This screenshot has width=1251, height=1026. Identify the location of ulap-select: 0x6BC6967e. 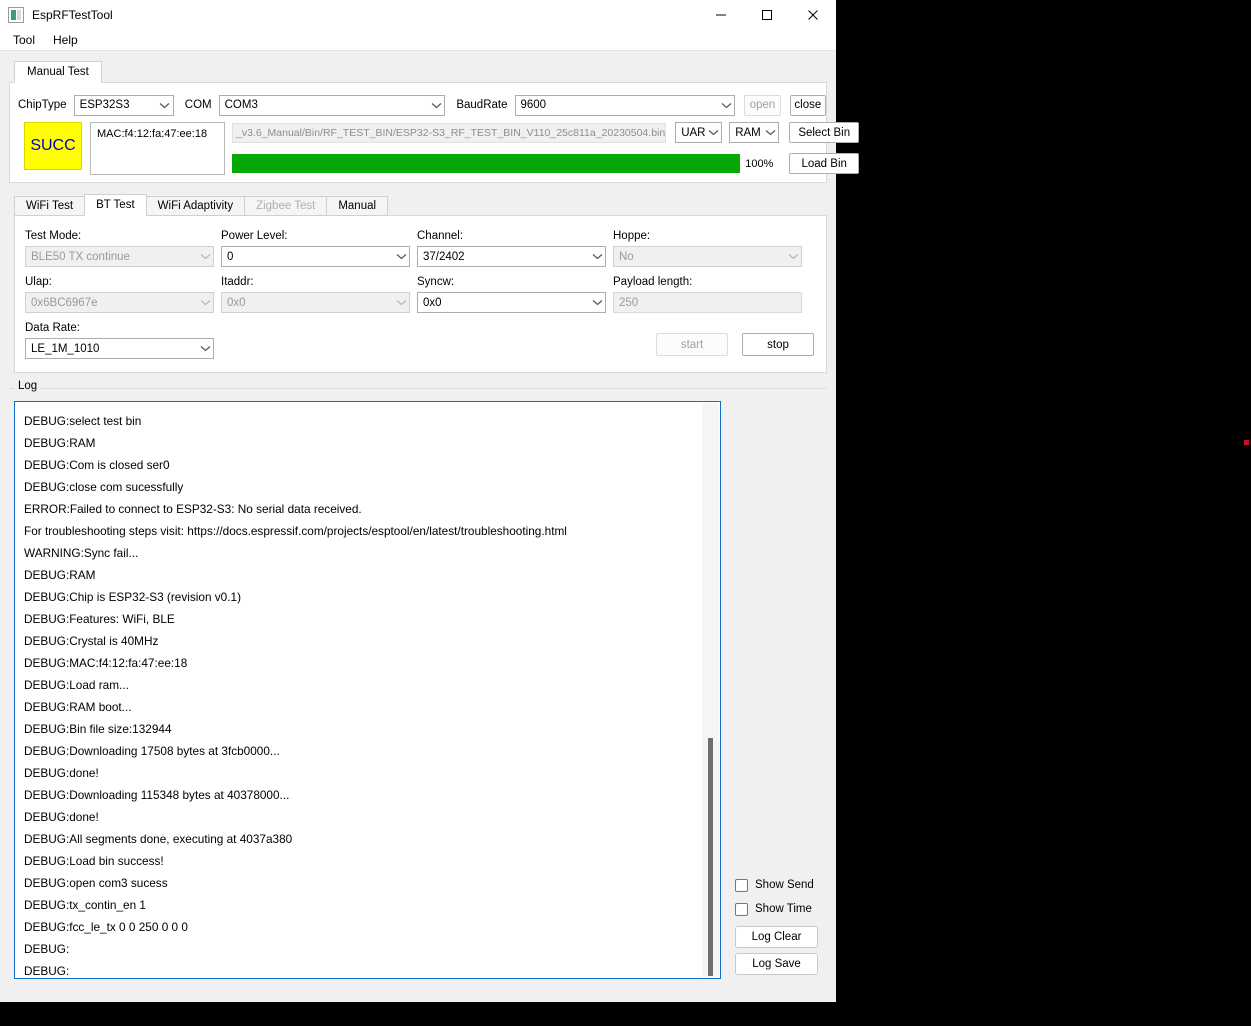
(119, 302).